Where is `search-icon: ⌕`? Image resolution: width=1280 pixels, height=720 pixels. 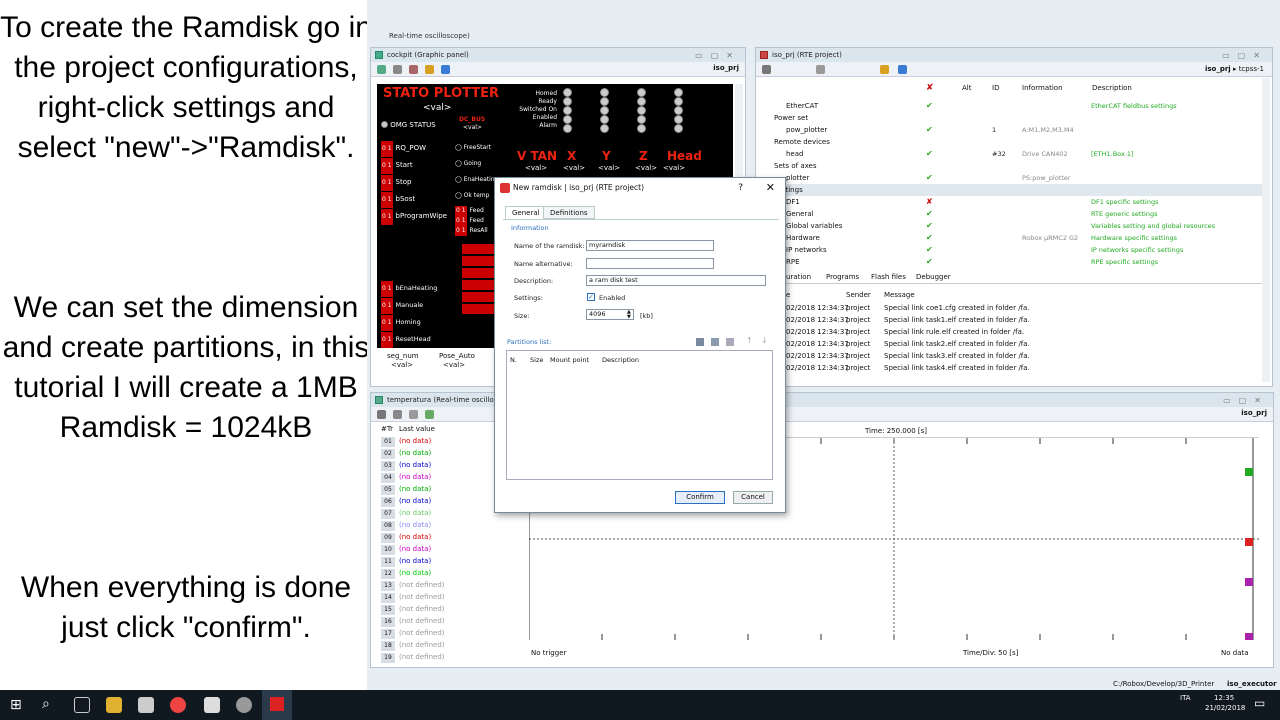 search-icon: ⌕ is located at coordinates (46, 704).